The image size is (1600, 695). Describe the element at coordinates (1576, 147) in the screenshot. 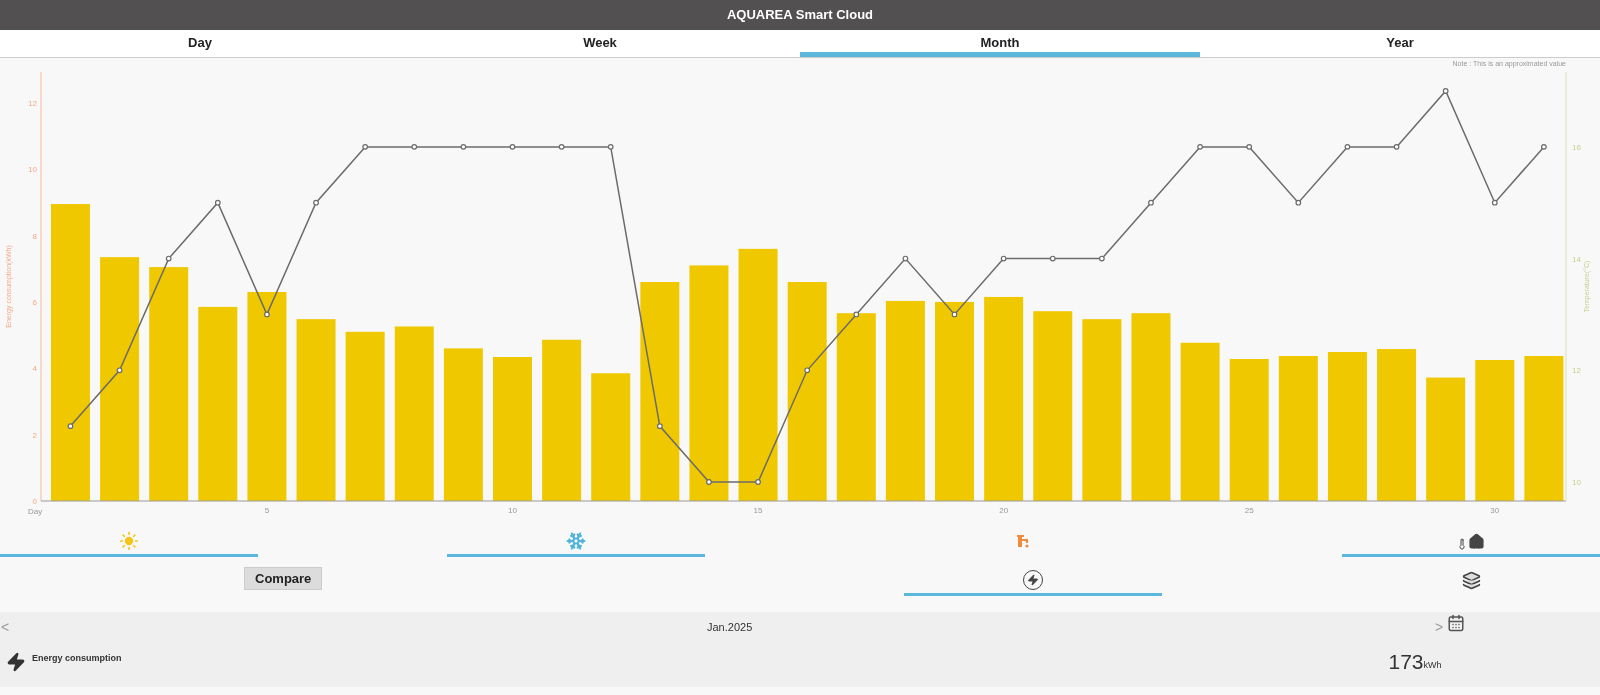

I see `axis-tick-label: 16` at that location.